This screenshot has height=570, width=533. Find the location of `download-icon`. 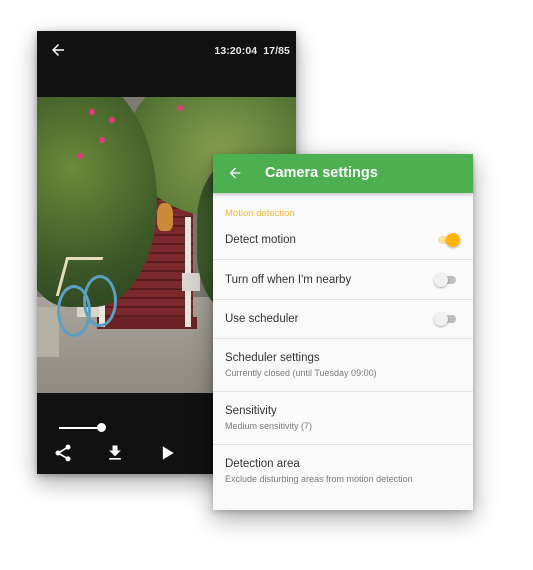

download-icon is located at coordinates (115, 453).